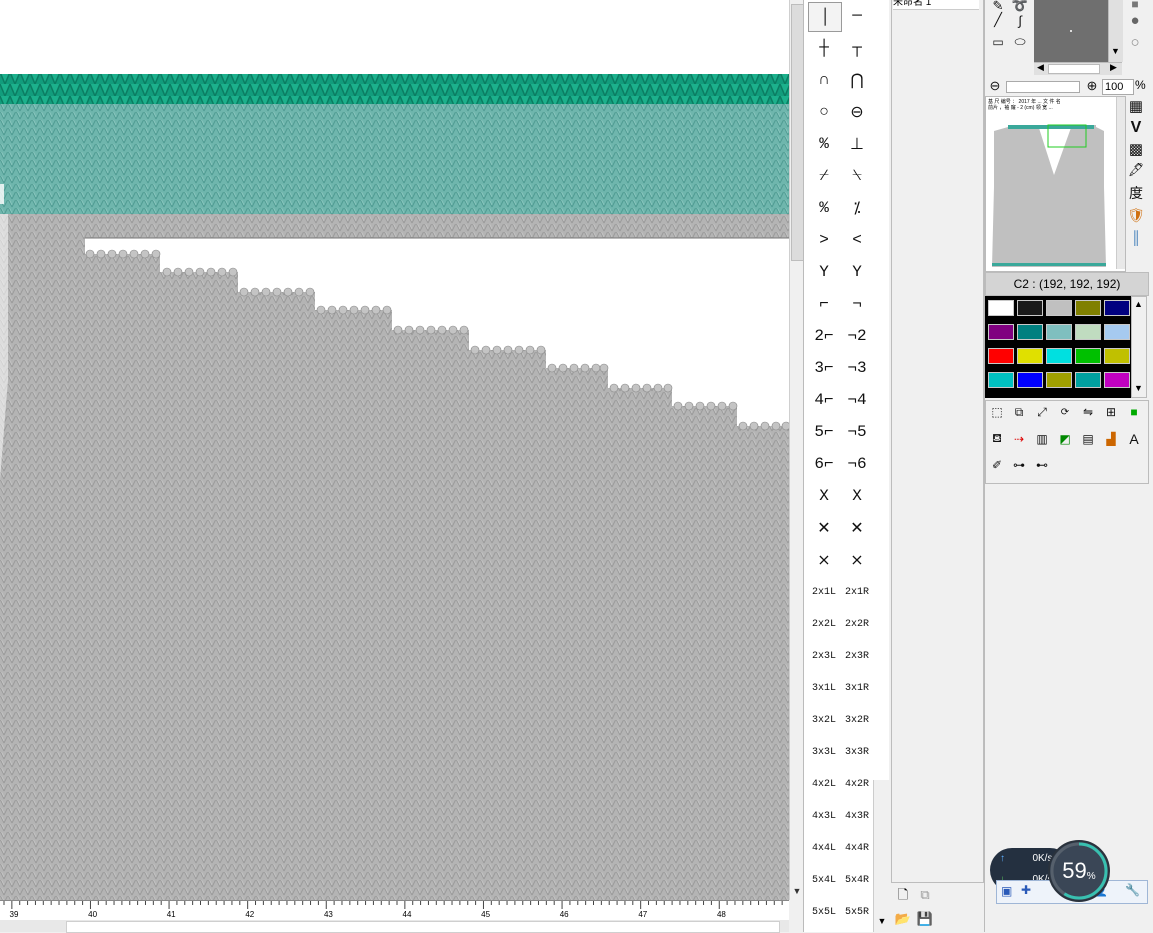 The height and width of the screenshot is (933, 1153). What do you see at coordinates (824, 368) in the screenshot?
I see `stitch-symbol-11-0: 3⌐` at bounding box center [824, 368].